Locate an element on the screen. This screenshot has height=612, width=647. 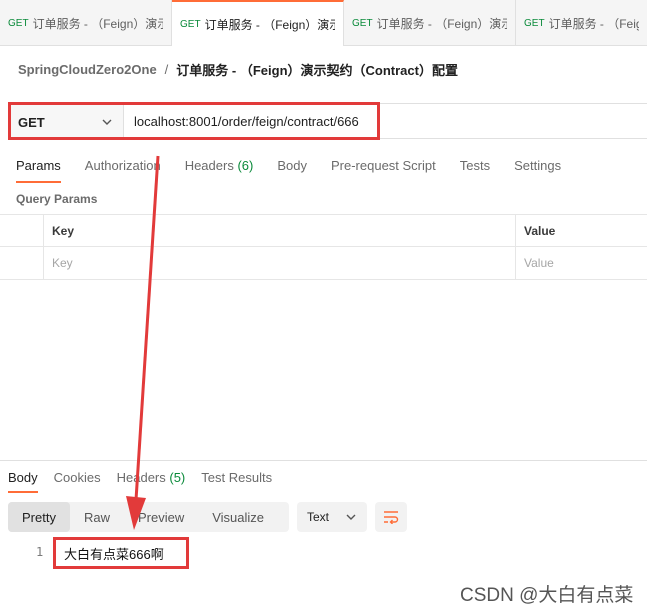
params-table: Key Value Key Value is located at coordinates (323, 247).